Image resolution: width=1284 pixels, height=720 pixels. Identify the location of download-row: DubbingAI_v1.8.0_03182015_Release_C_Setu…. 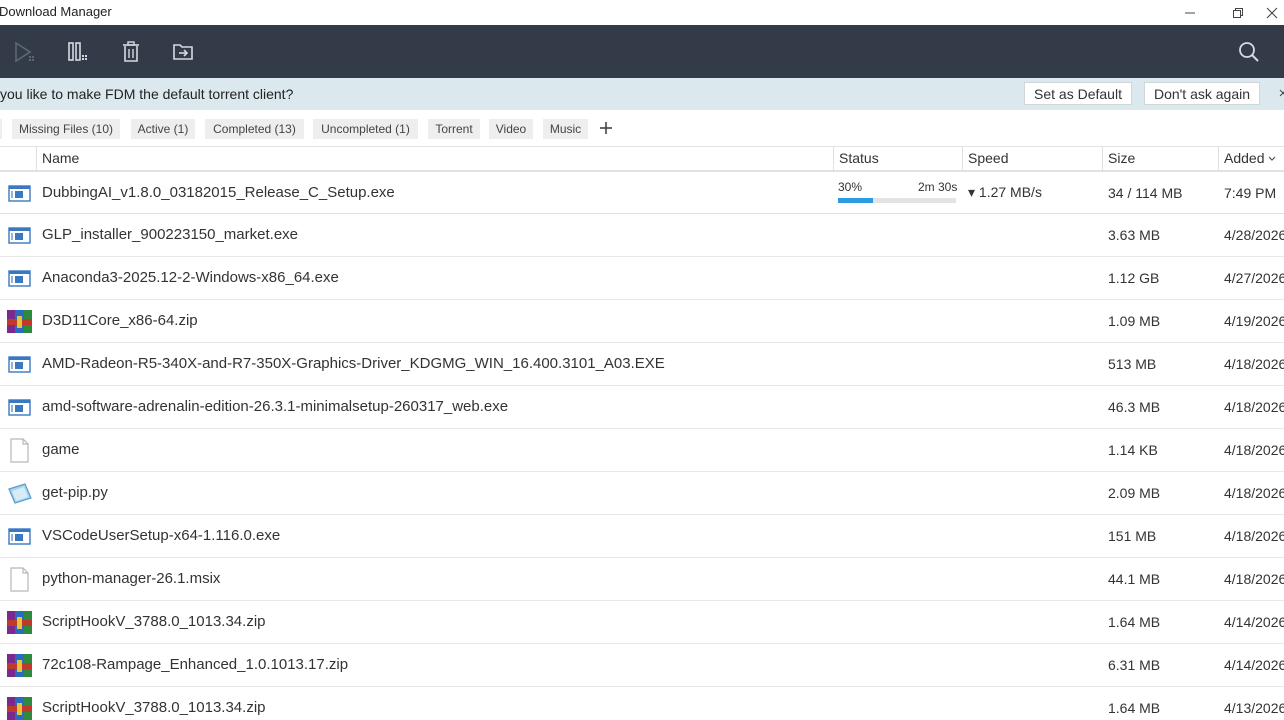
(642, 192).